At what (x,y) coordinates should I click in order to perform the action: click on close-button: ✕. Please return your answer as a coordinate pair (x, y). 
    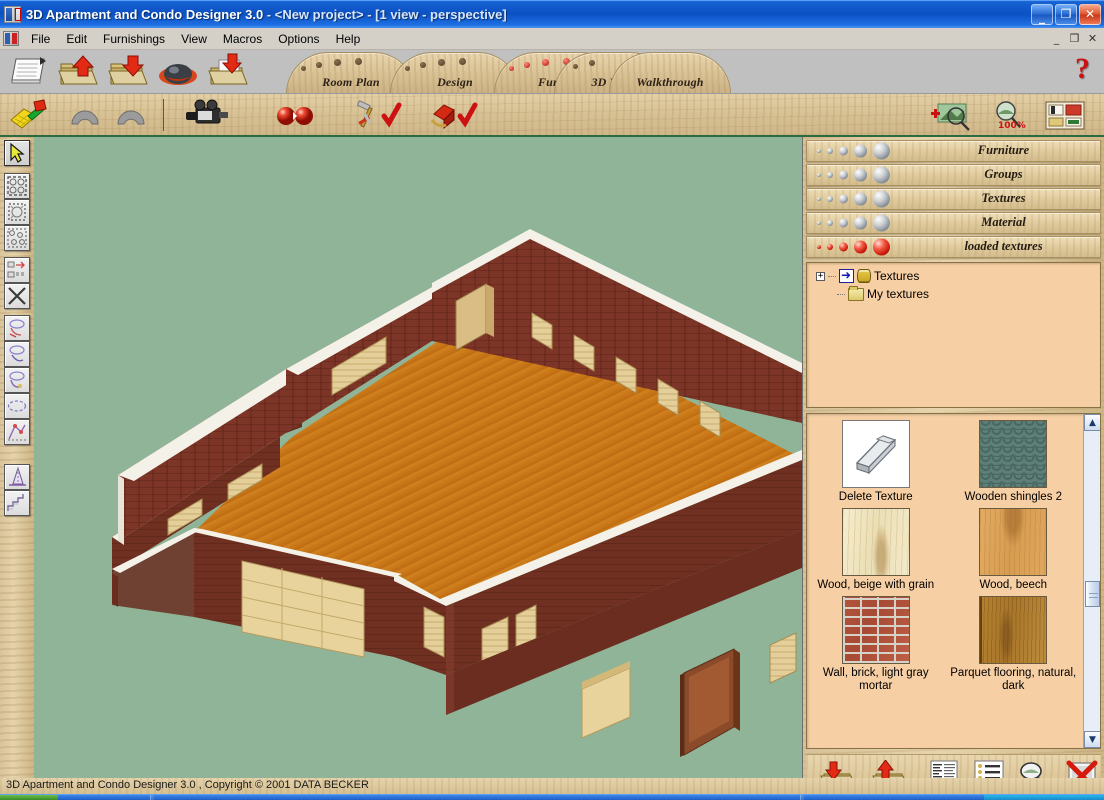
    Looking at the image, I should click on (1090, 14).